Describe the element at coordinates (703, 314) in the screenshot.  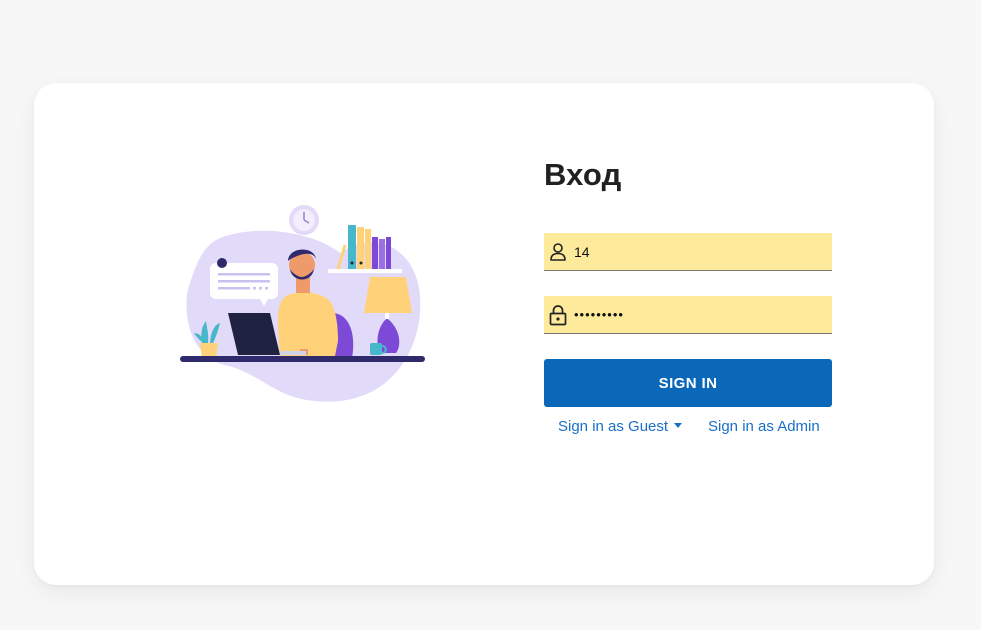
I see `password-input` at that location.